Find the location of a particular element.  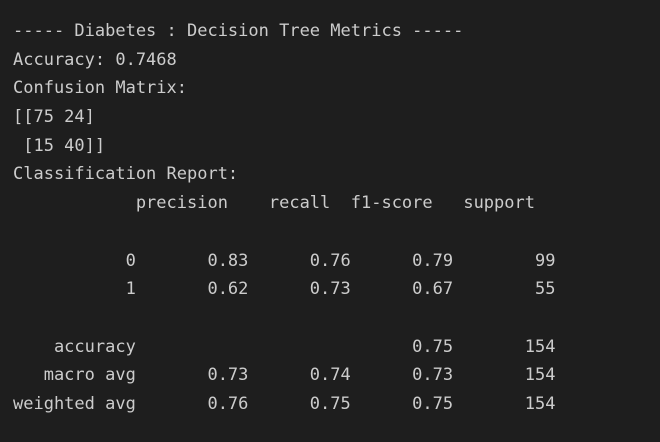

accuracy-line: Accuracy: 0.7468 is located at coordinates (95, 59).